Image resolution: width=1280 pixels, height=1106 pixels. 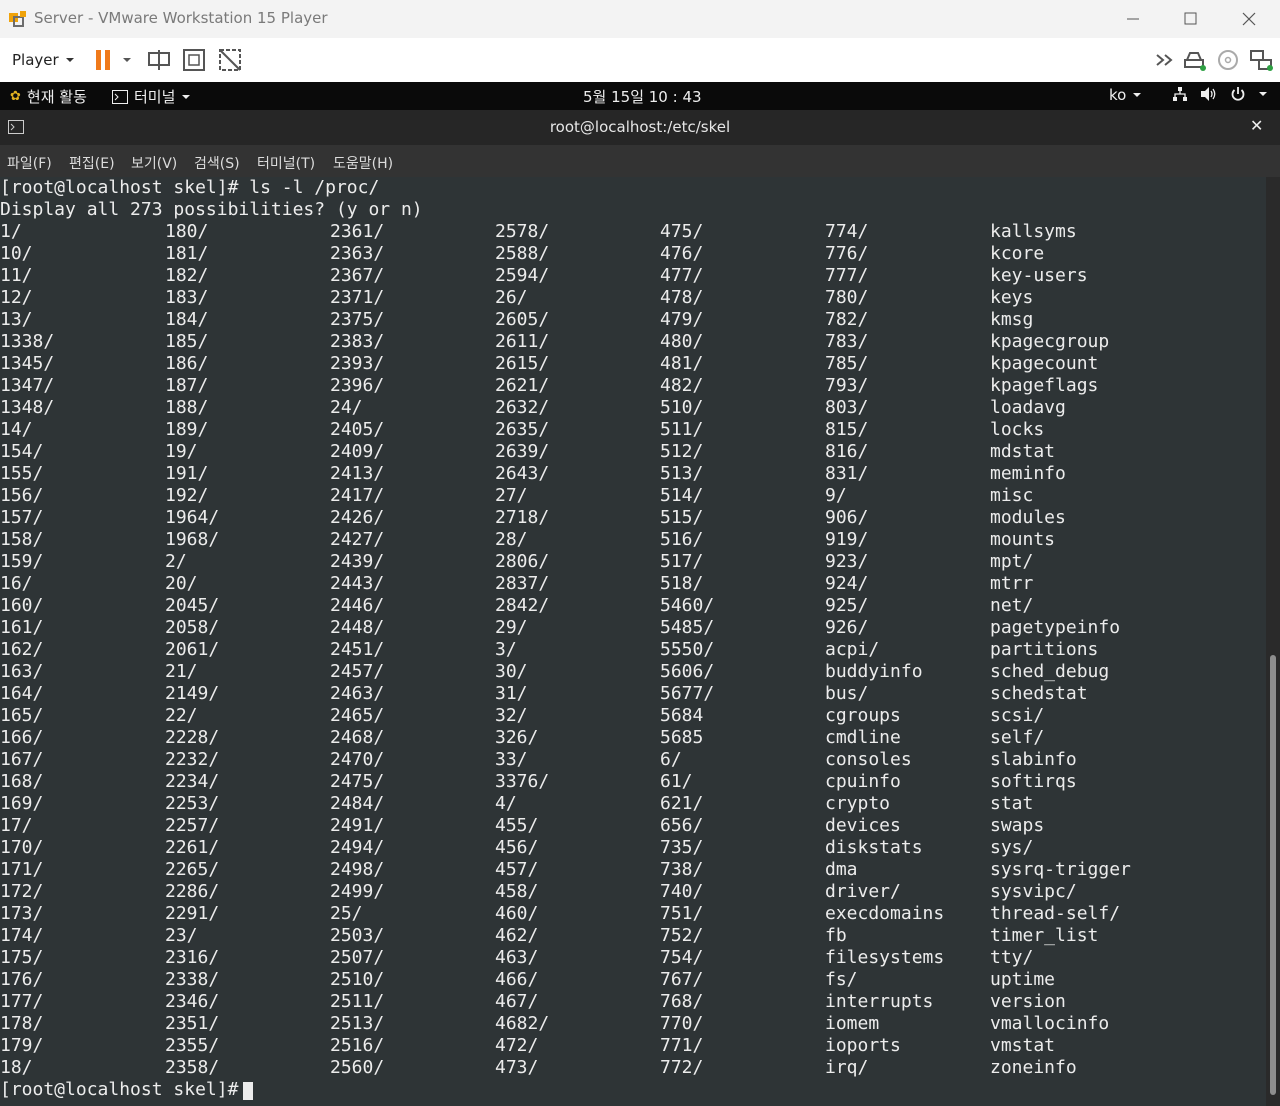 What do you see at coordinates (357, 891) in the screenshot?
I see `proc-entry: 2499/` at bounding box center [357, 891].